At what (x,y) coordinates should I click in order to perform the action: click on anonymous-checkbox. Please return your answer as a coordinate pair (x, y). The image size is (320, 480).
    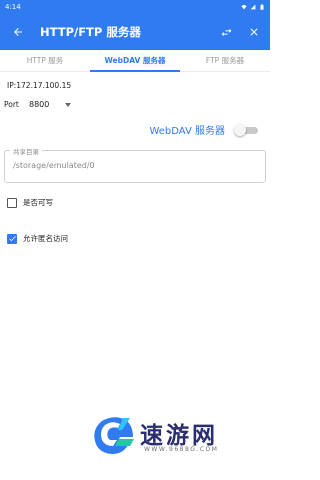
    Looking at the image, I should click on (12, 238).